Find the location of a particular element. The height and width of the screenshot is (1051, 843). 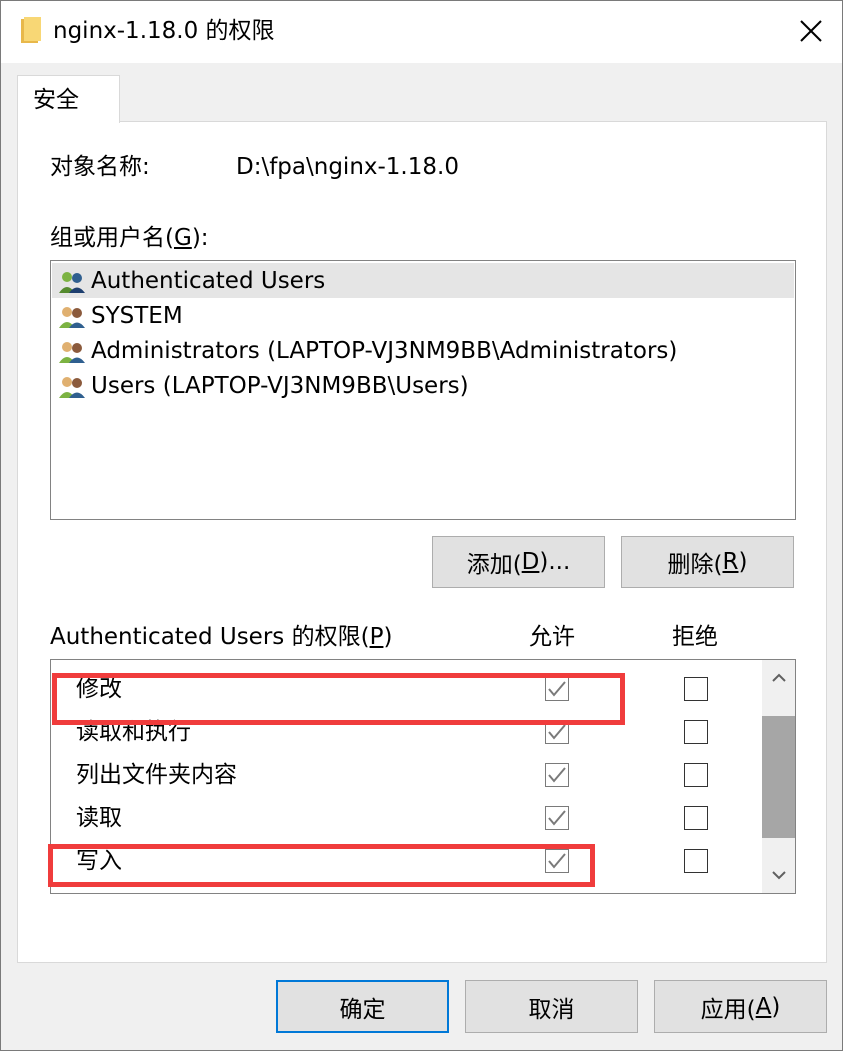

cancel-button: 取消 is located at coordinates (551, 1006).